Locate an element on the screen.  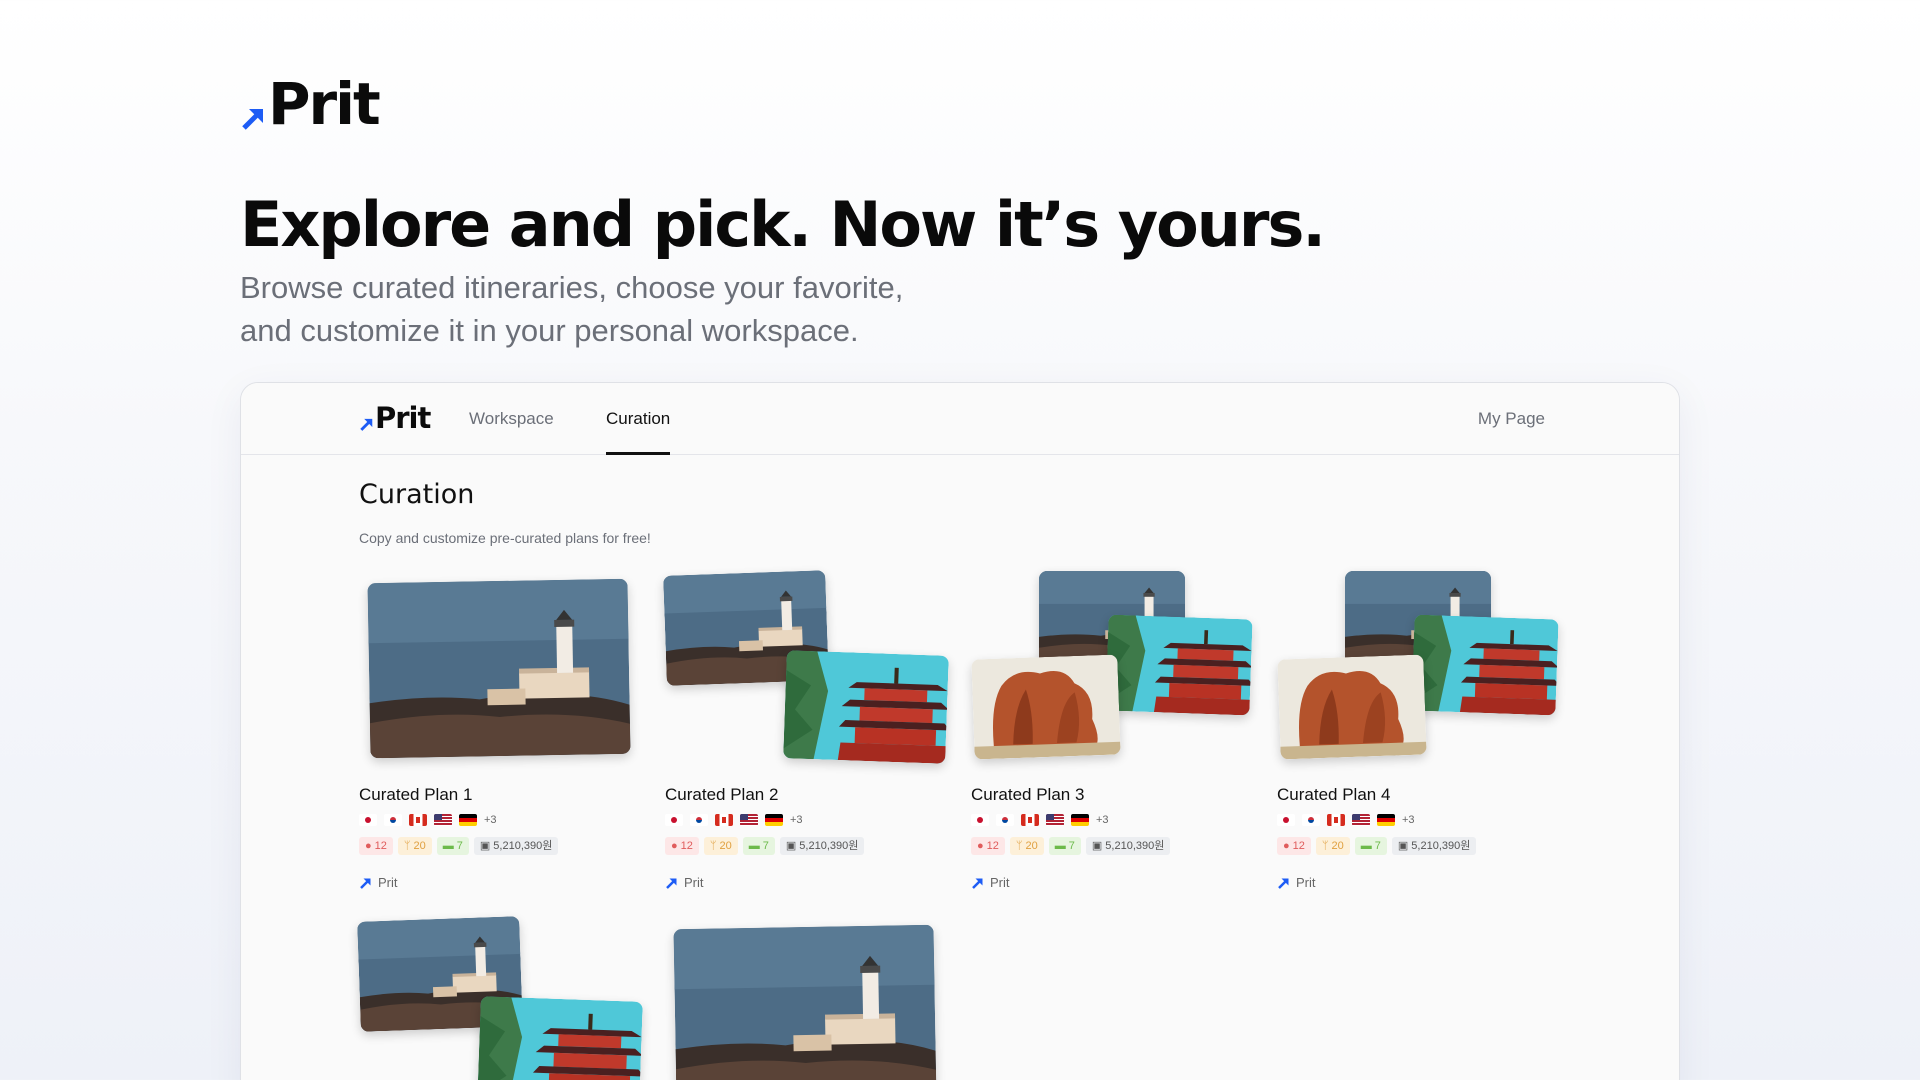
plan-title: Curated Plan 3 is located at coordinates (1028, 794).